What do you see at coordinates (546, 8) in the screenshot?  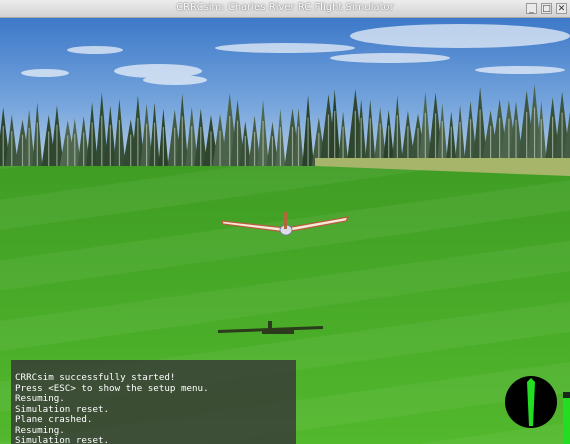 I see `maximize-button: □` at bounding box center [546, 8].